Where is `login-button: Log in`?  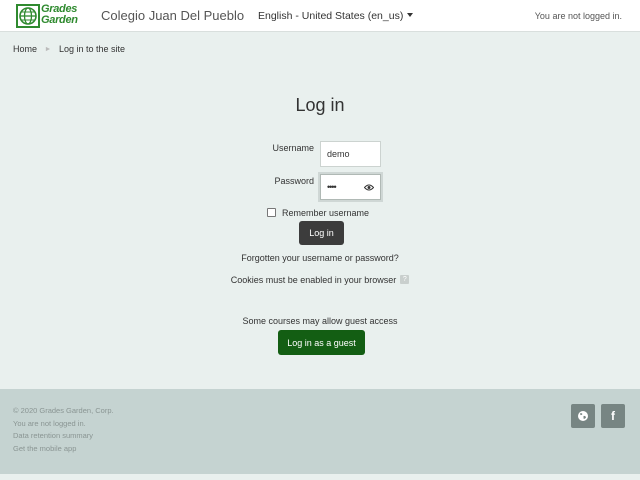
login-button: Log in is located at coordinates (321, 233).